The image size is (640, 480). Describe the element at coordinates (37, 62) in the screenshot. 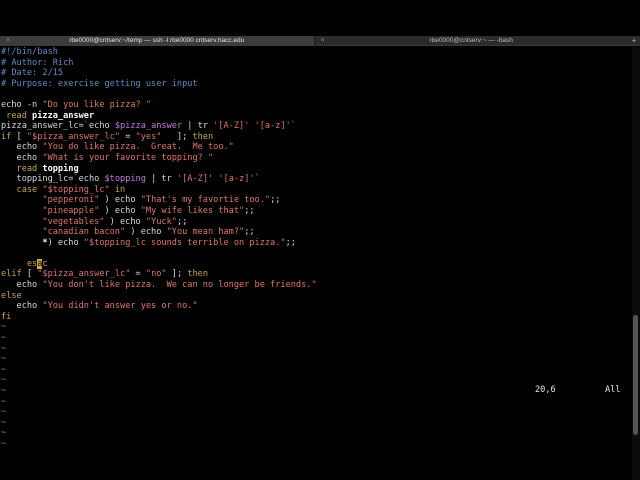

I see `code-token: # Author: Rich` at that location.